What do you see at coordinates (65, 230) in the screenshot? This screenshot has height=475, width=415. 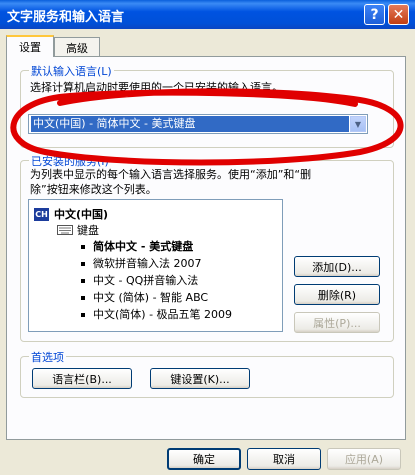 I see `keyboard-icon` at bounding box center [65, 230].